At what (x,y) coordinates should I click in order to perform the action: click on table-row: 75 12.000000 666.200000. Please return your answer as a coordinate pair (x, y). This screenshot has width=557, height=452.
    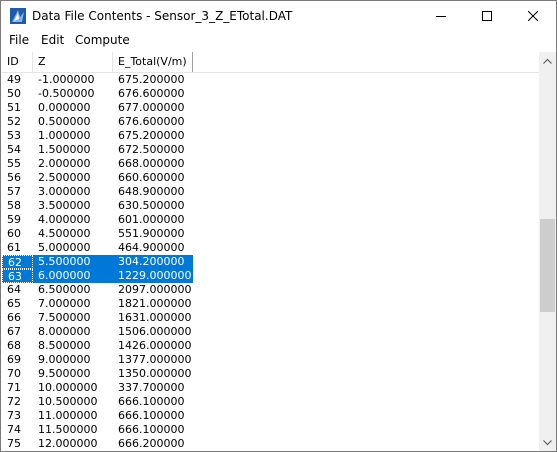
    Looking at the image, I should click on (270, 443).